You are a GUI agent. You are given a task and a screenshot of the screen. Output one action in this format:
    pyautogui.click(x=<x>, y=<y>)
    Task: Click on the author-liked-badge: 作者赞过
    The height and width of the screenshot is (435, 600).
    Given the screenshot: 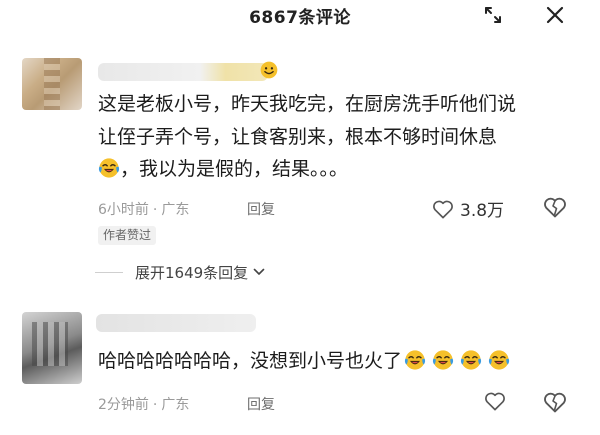 What is the action you would take?
    pyautogui.click(x=127, y=235)
    